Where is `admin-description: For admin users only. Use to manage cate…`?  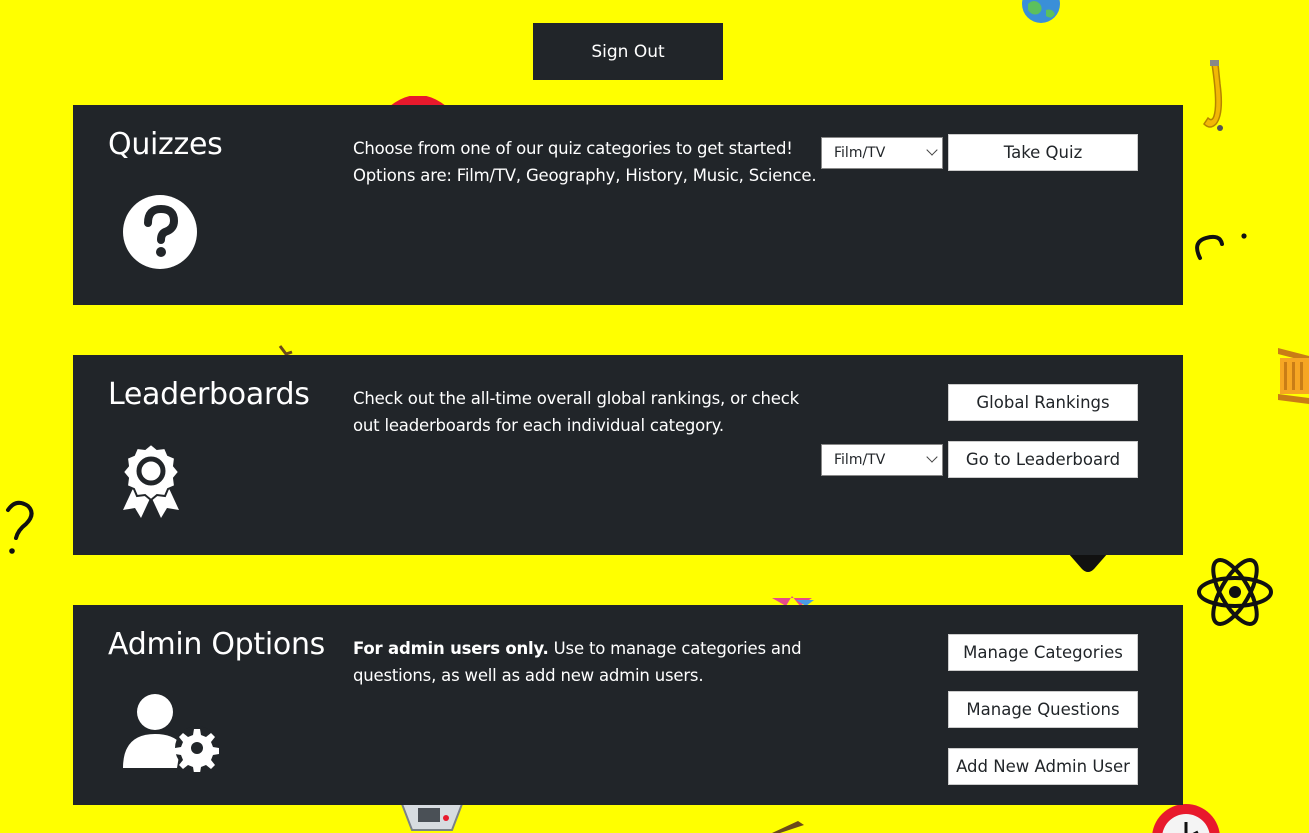 admin-description: For admin users only. Use to manage cate… is located at coordinates (588, 662).